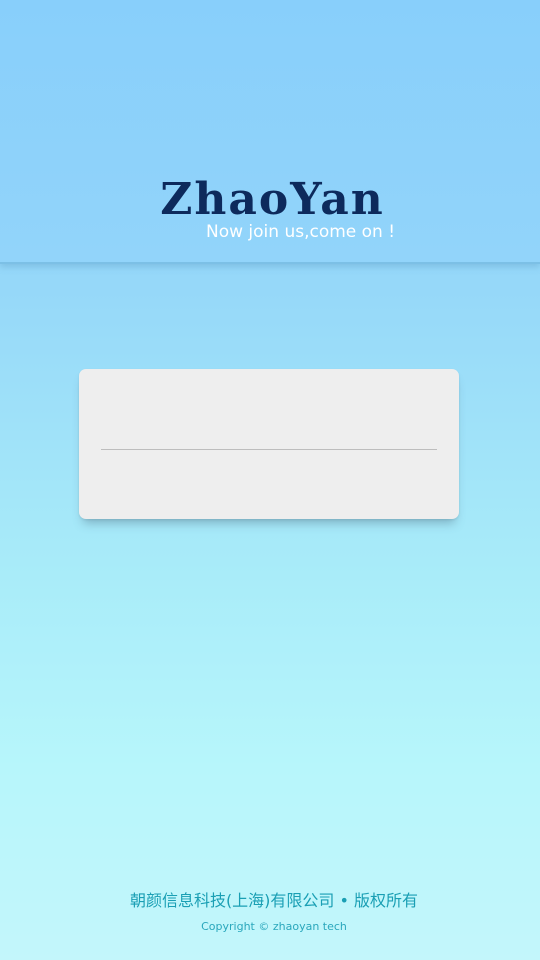 The height and width of the screenshot is (960, 540). I want to click on footer-company-name: 朝颜信息科技(上海)有限公司 • 版权所有, so click(274, 900).